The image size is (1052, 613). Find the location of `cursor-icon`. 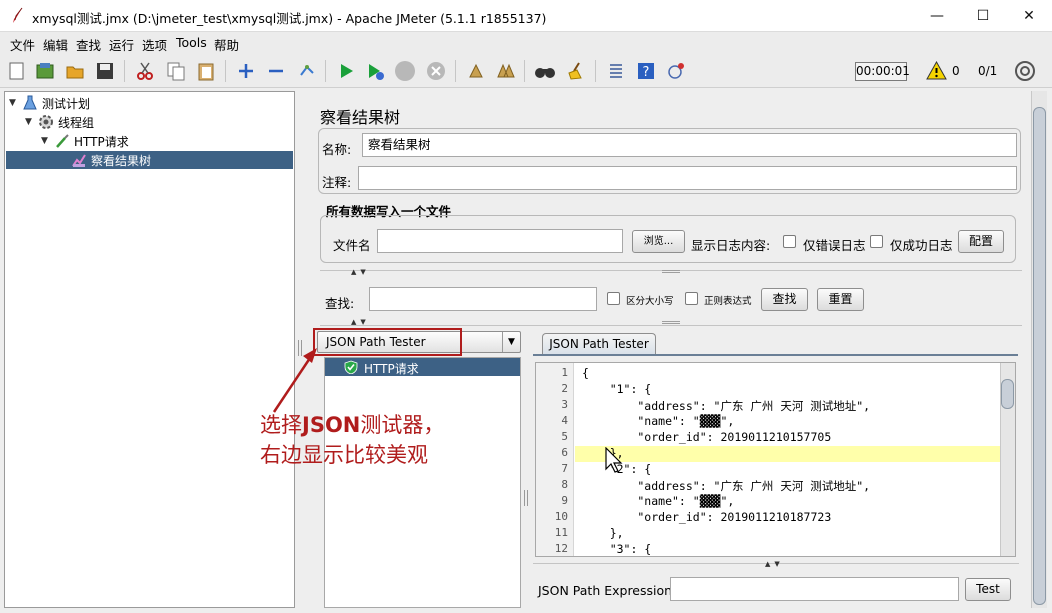

cursor-icon is located at coordinates (614, 460).